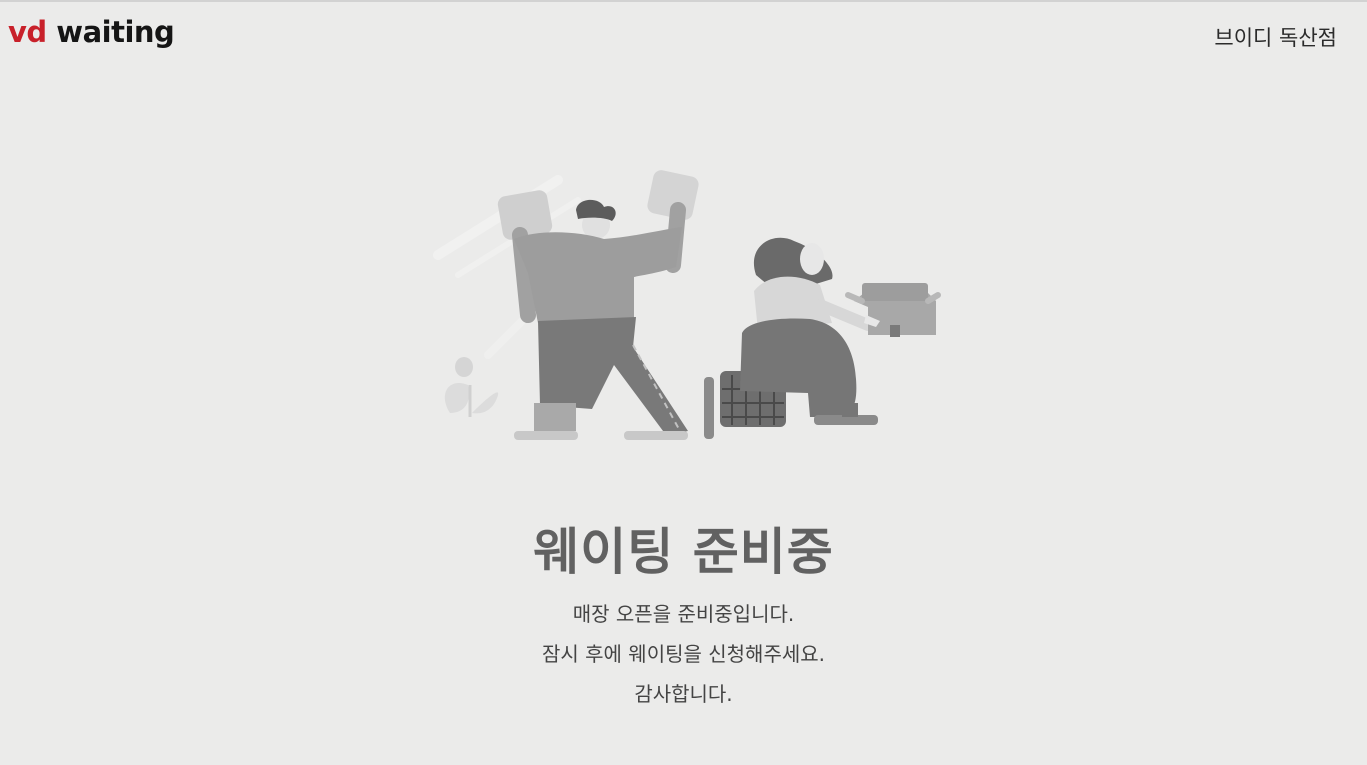 This screenshot has height=765, width=1367. I want to click on sitting-woman-icon, so click(791, 338).